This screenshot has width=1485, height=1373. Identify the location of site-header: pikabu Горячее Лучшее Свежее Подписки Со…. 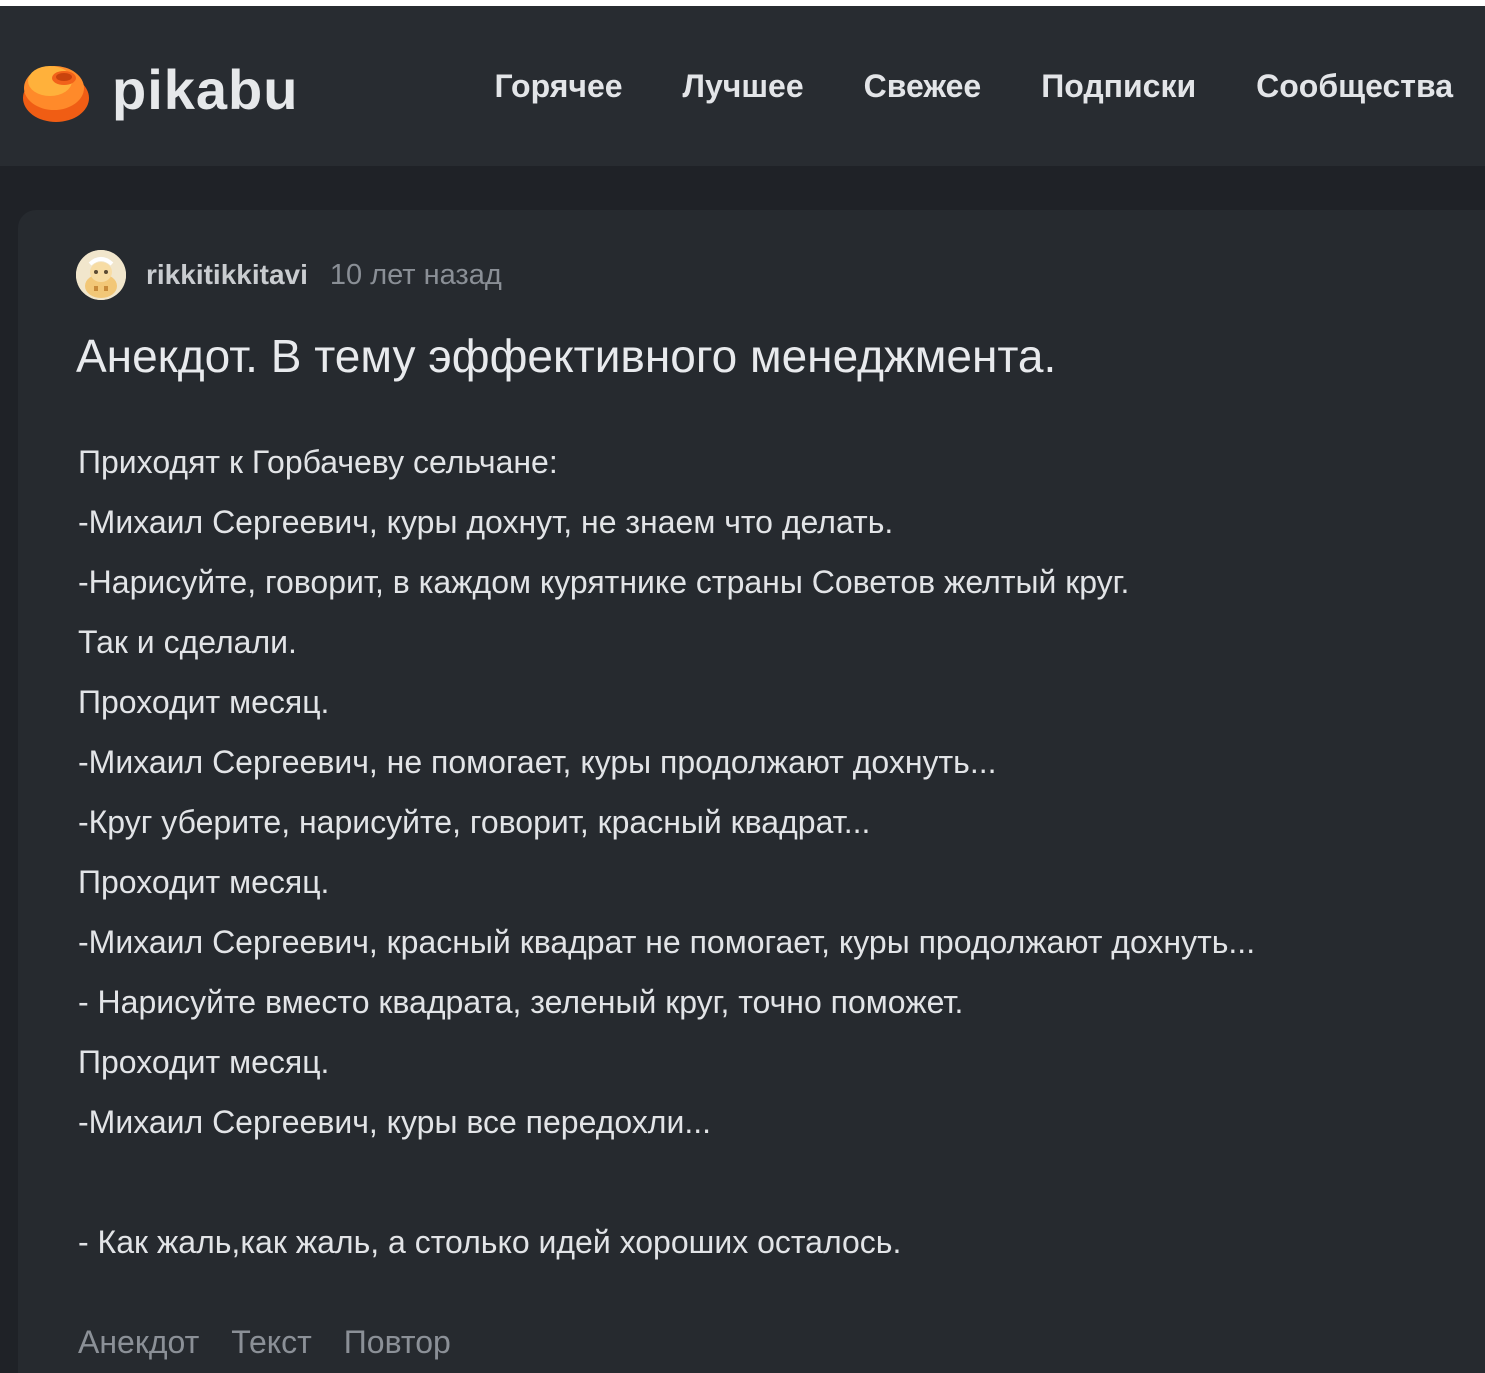
(742, 86).